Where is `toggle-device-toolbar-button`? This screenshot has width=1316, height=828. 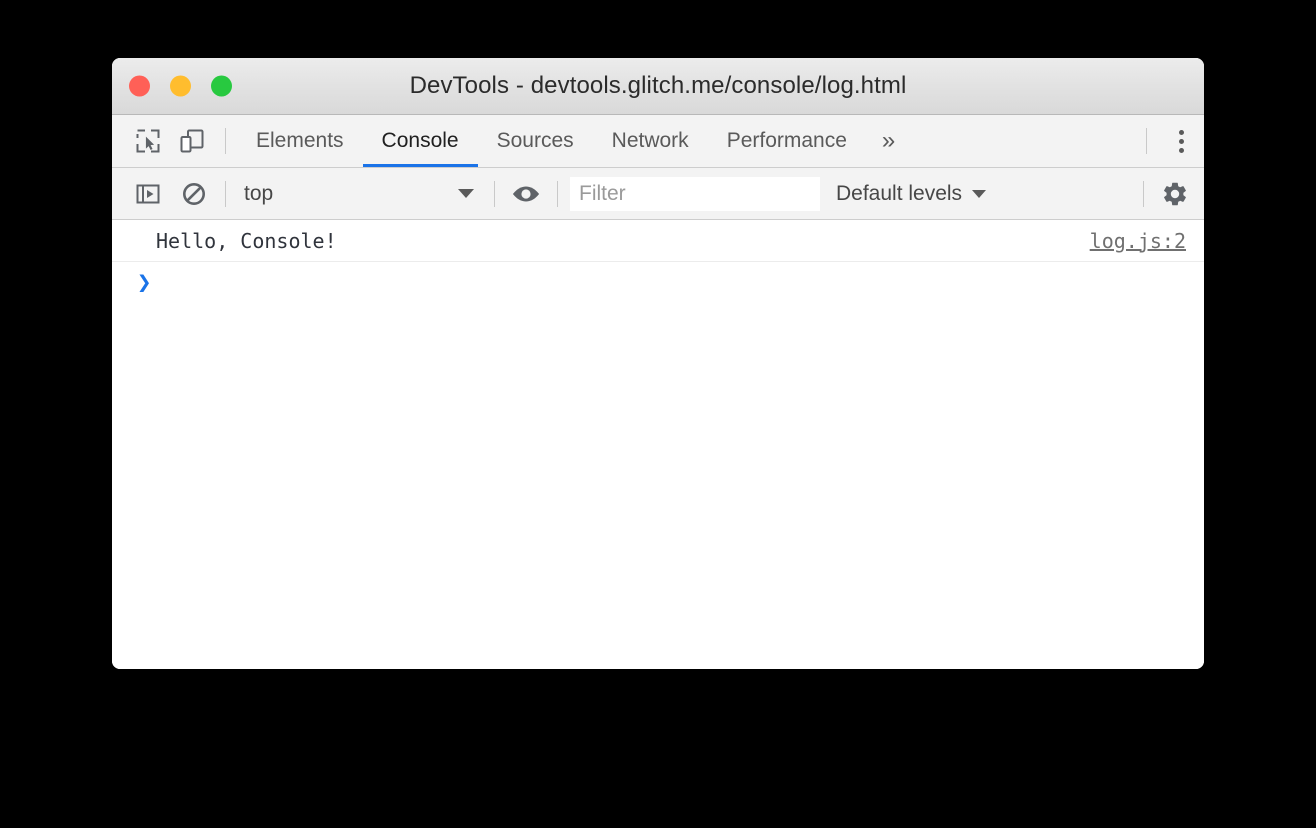
toggle-device-toolbar-button is located at coordinates (192, 141).